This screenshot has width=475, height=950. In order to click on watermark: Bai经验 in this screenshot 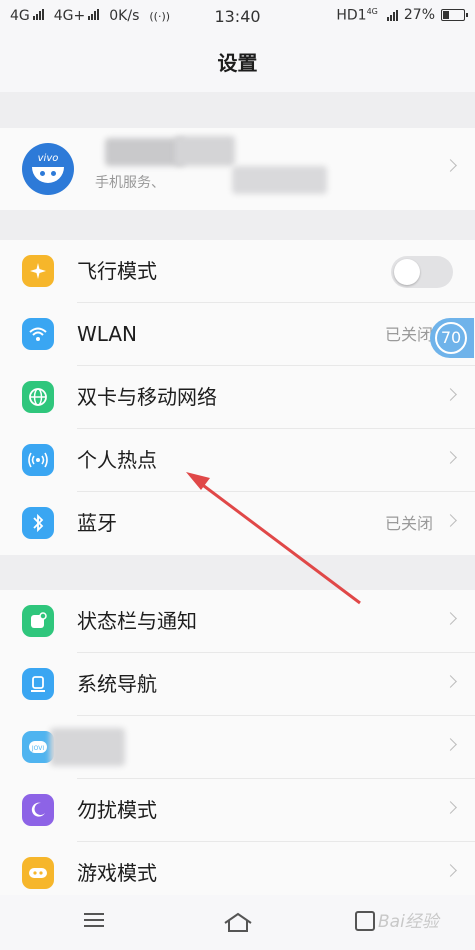, I will do `click(408, 922)`.